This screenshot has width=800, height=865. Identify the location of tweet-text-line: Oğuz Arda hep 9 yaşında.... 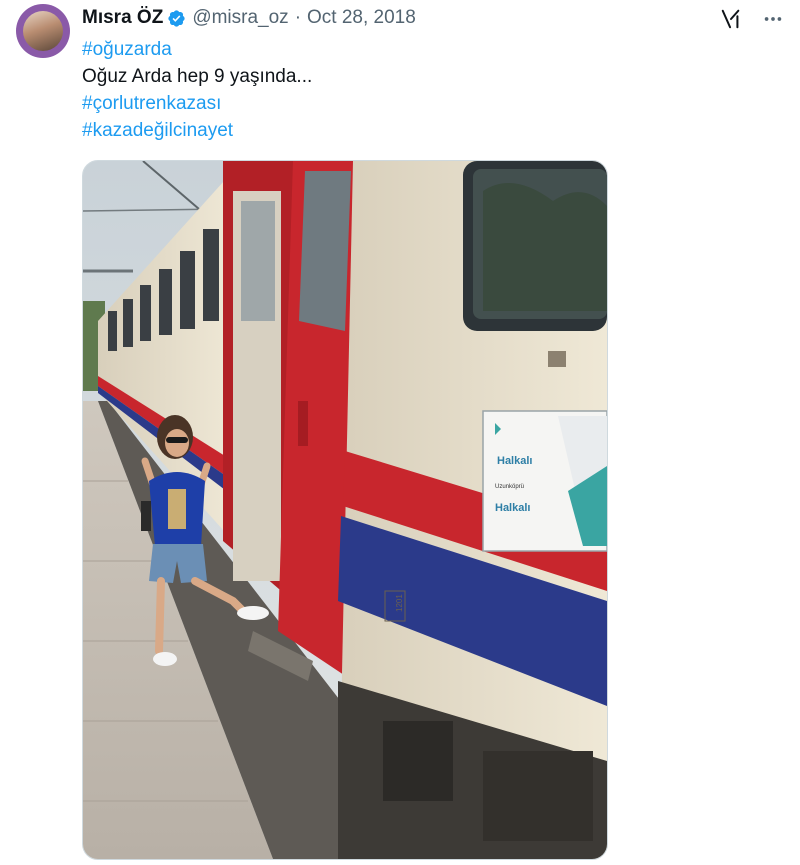
(197, 76).